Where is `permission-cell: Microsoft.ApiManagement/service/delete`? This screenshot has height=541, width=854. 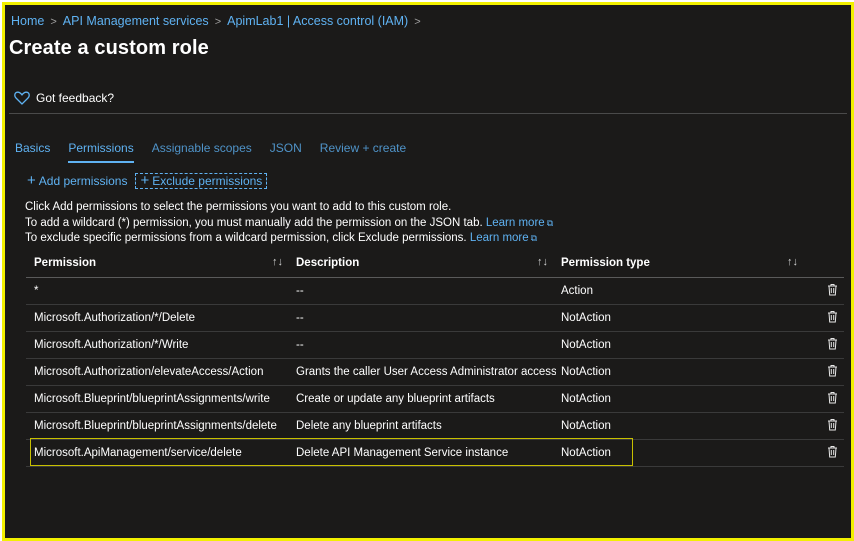 permission-cell: Microsoft.ApiManagement/service/delete is located at coordinates (138, 453).